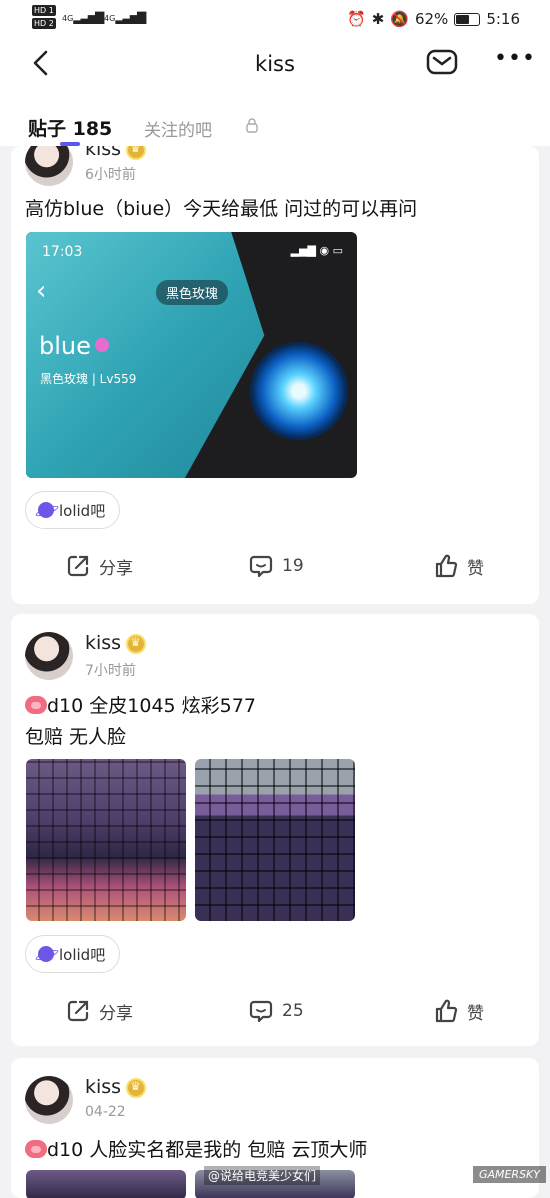 The height and width of the screenshot is (1198, 550). I want to click on post-image-skins-grid, so click(106, 840).